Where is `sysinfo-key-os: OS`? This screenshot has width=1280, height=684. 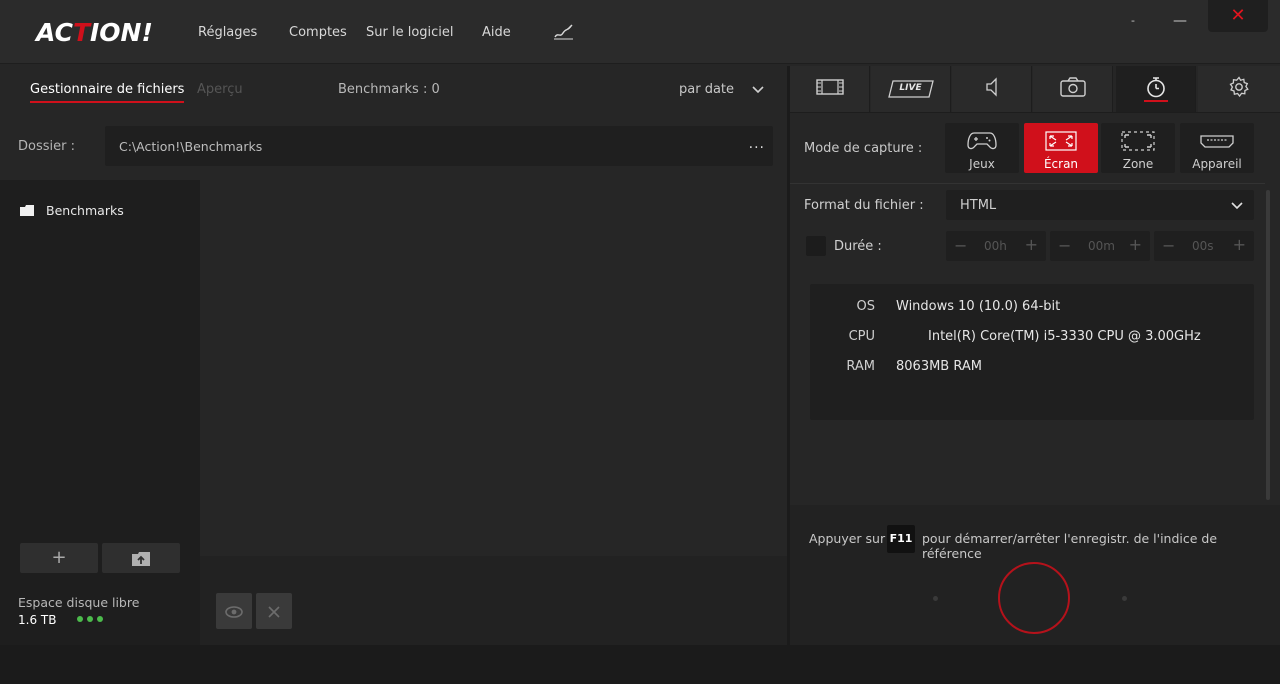 sysinfo-key-os: OS is located at coordinates (865, 306).